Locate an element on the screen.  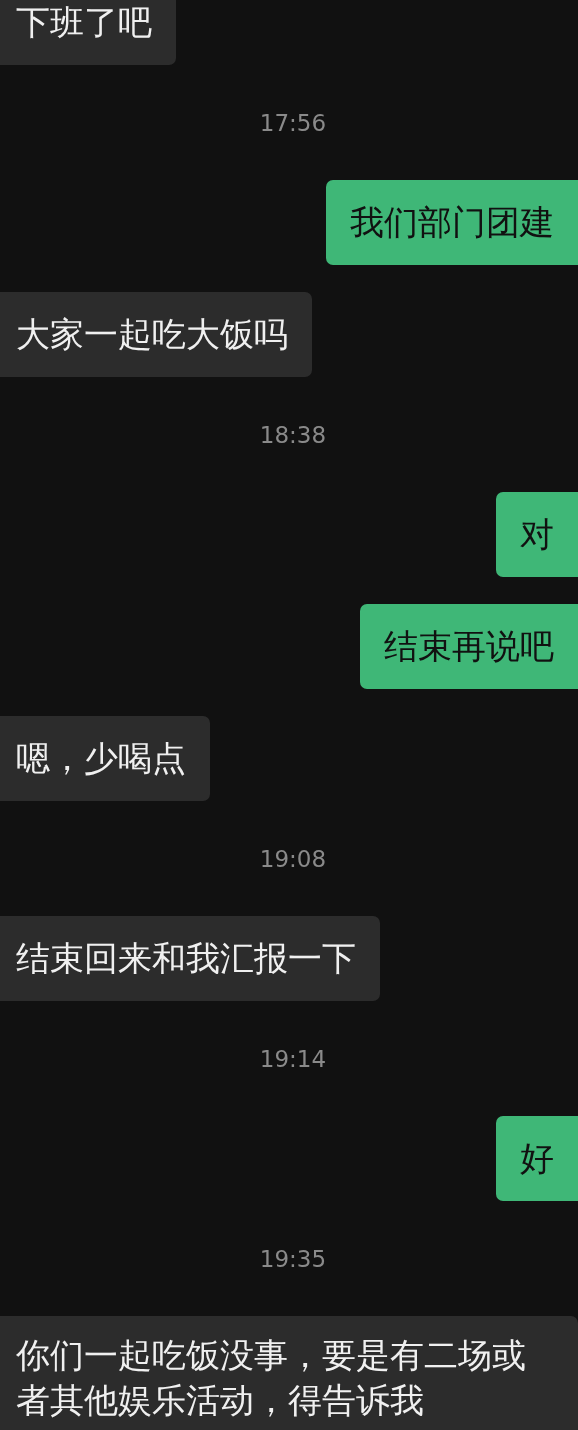
message-bubble: 你们一起吃饭没事，要是有二场或者其他娱乐活动，得告诉我 is located at coordinates (289, 1373).